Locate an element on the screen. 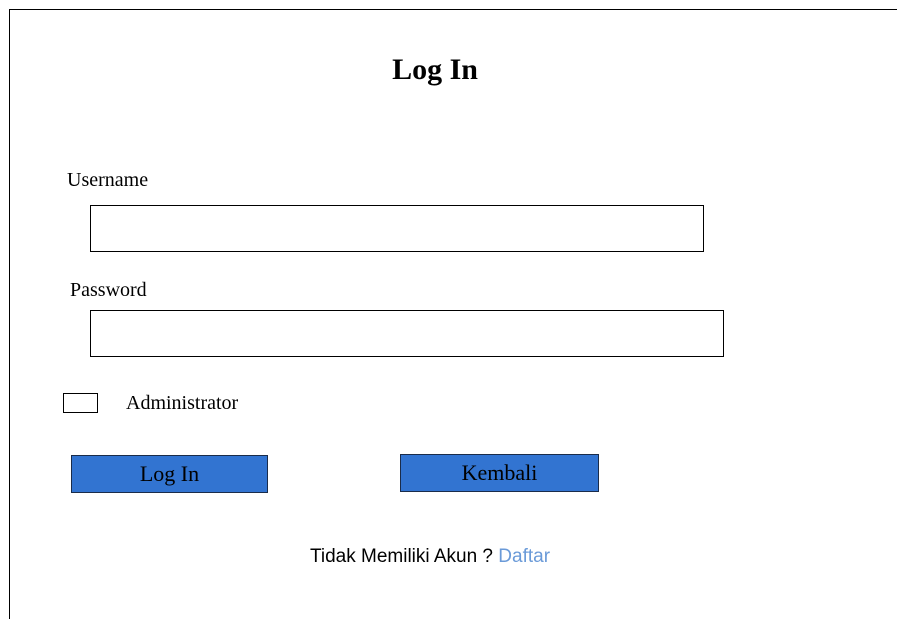  password-input is located at coordinates (407, 333).